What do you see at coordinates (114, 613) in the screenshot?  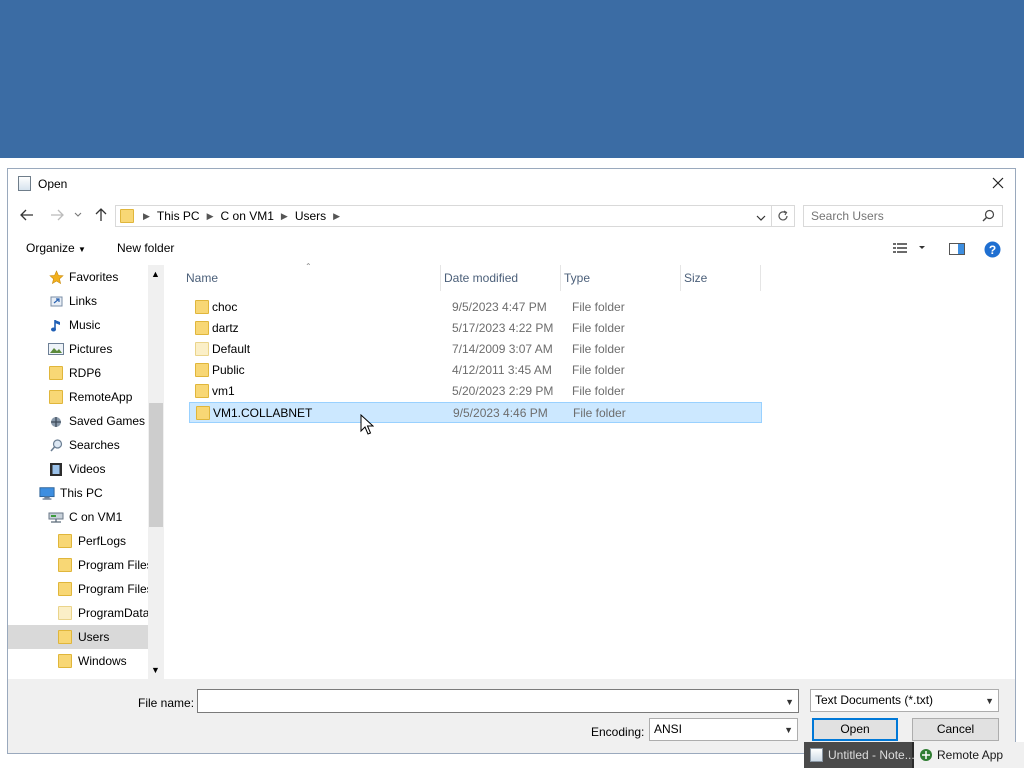 I see `nav-item-label: ProgramData` at bounding box center [114, 613].